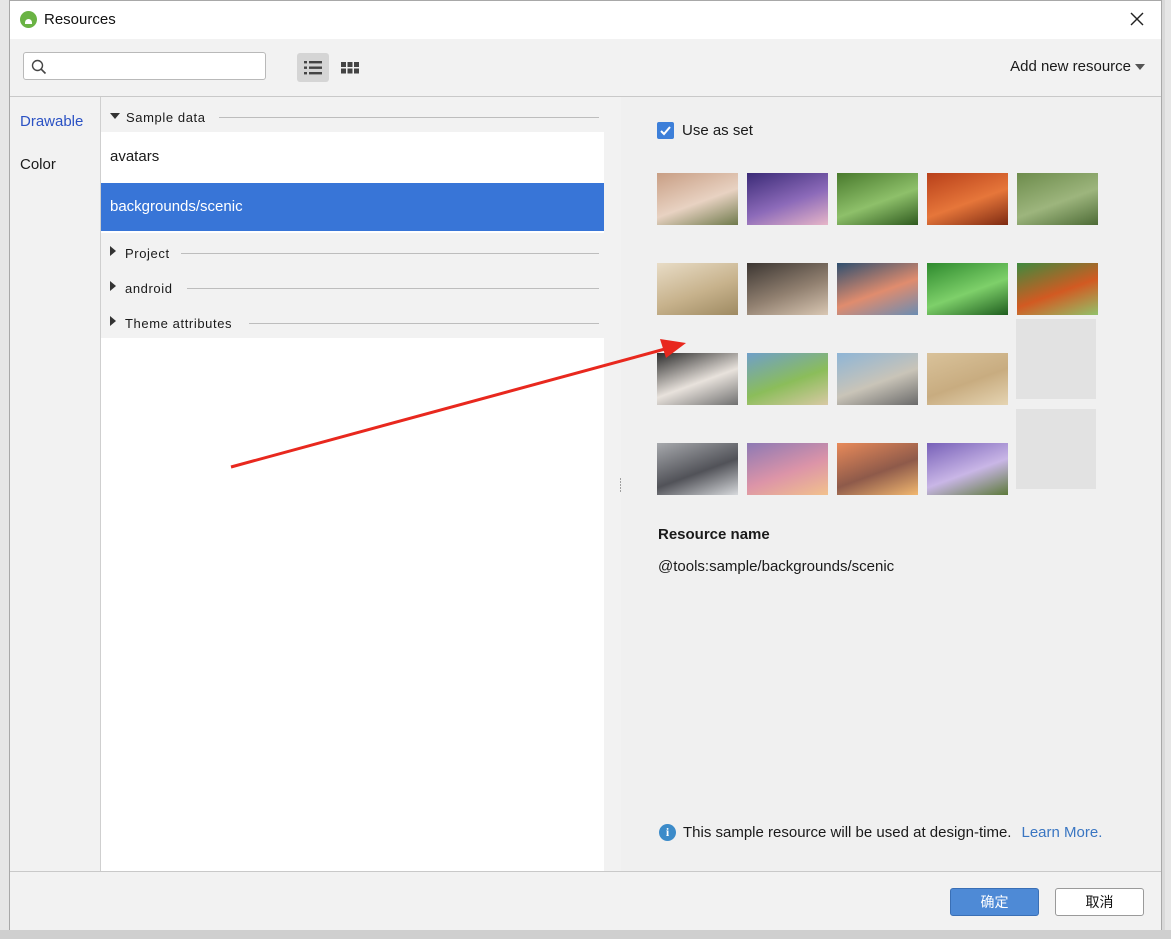 This screenshot has width=1171, height=939. What do you see at coordinates (665, 130) in the screenshot?
I see `checkbox-checked-icon` at bounding box center [665, 130].